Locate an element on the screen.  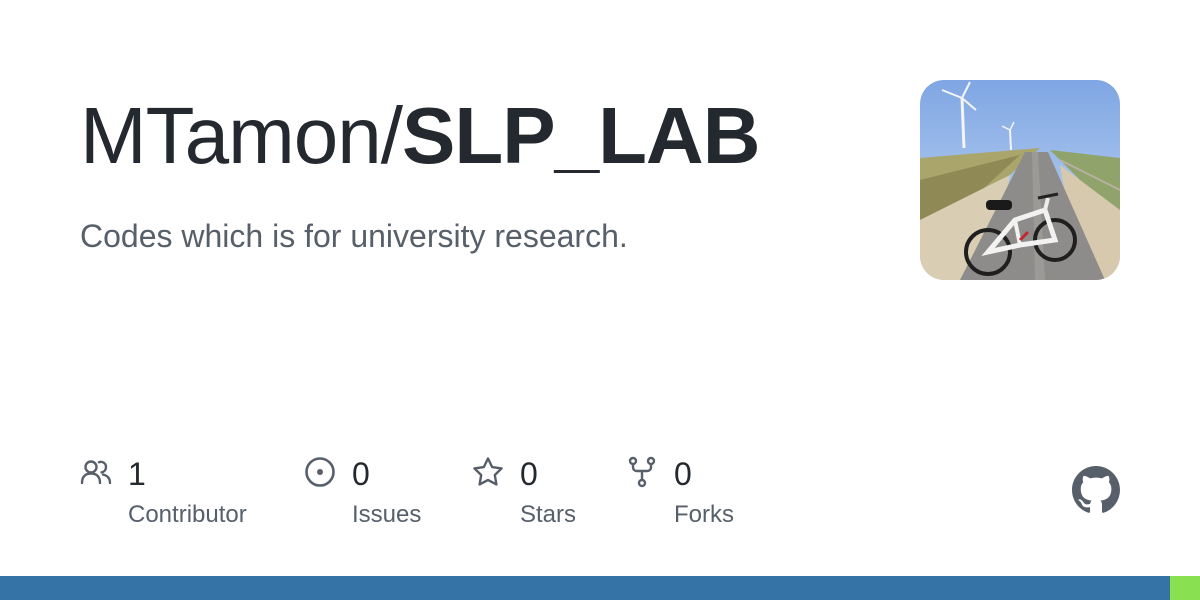
repo-title: MTamon/SLP_LAB is located at coordinates (420, 136).